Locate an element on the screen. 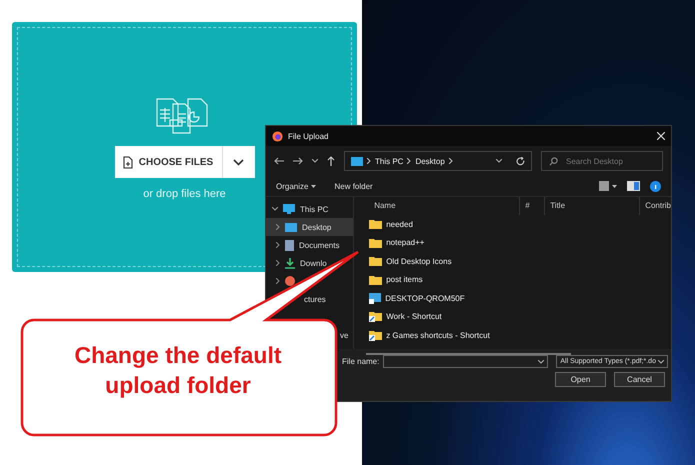 This screenshot has height=465, width=695. address-bar: This PC Desktop is located at coordinates (438, 161).